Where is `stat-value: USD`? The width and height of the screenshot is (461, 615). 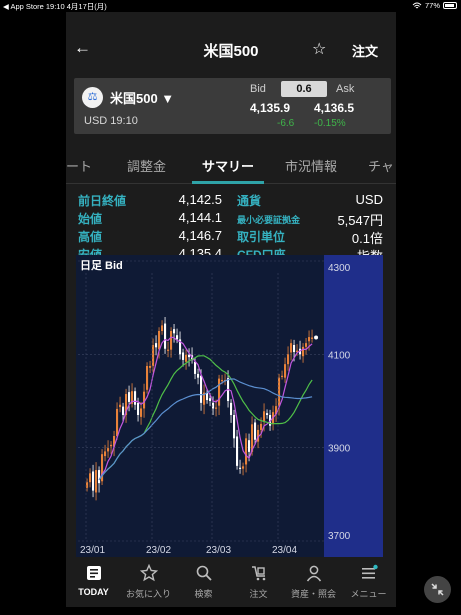 stat-value: USD is located at coordinates (369, 199).